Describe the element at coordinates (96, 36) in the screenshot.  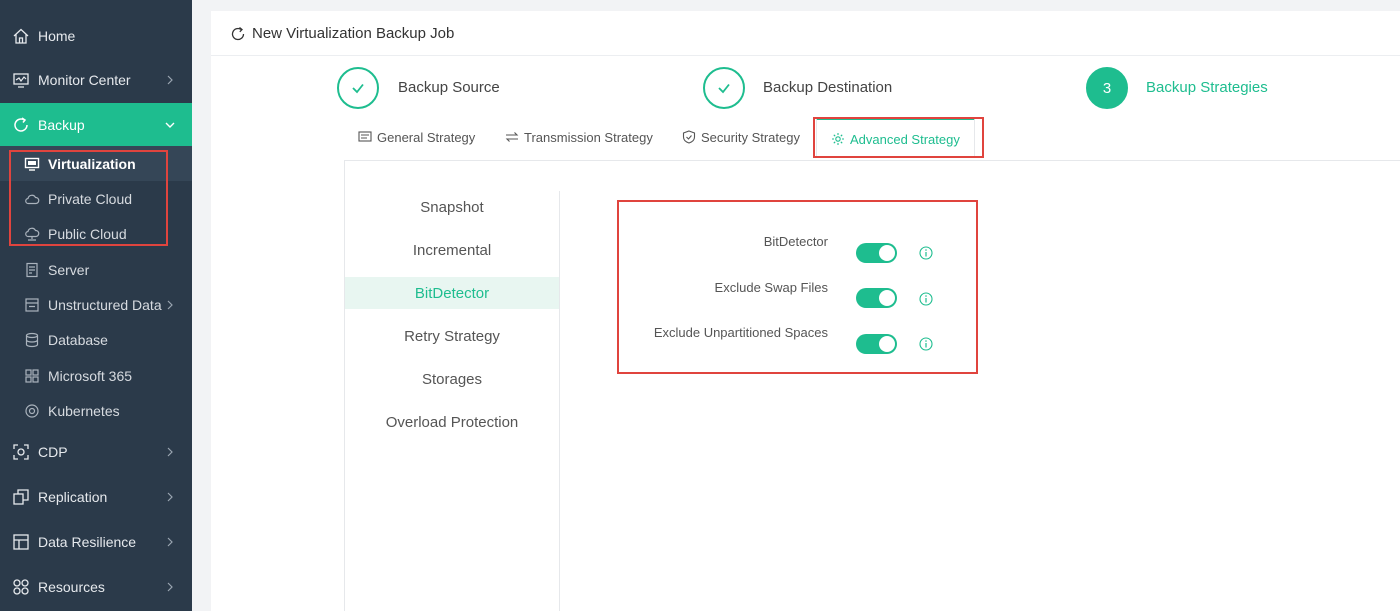
I see `nav-home: Home` at that location.